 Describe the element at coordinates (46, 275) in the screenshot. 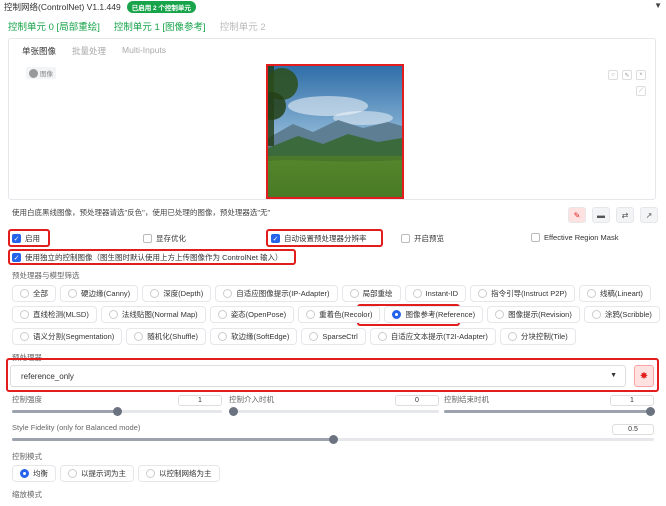

I see `filter-label: 预处理器与模型筛选` at that location.